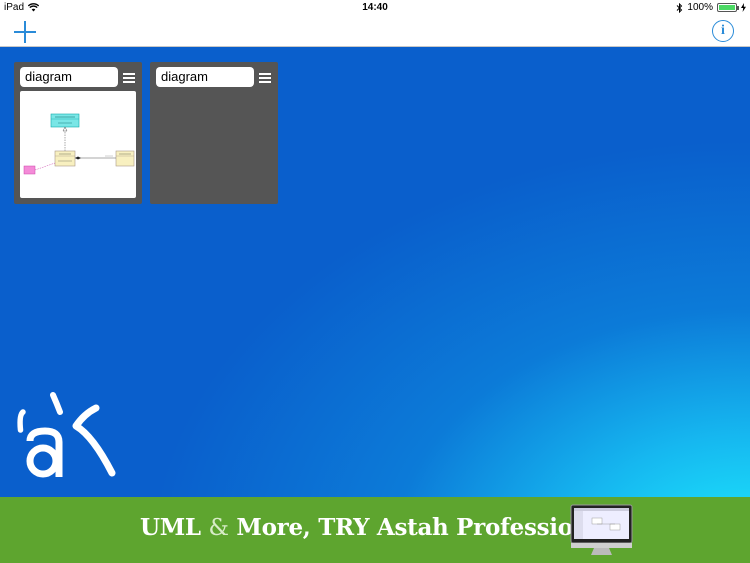  I want to click on status-time: 14:40, so click(375, 7).